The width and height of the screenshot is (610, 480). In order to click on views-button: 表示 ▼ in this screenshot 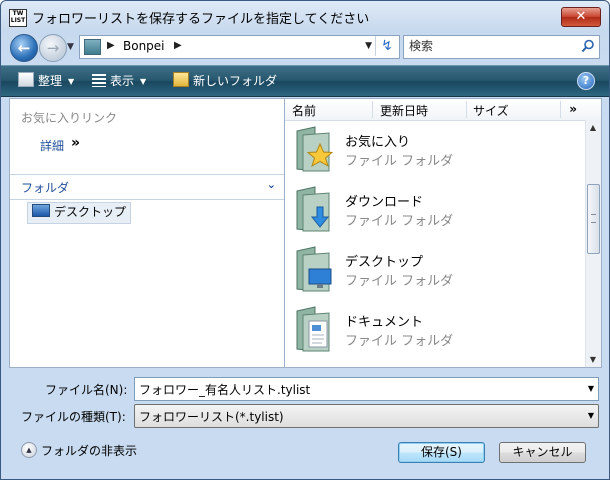, I will do `click(119, 80)`.